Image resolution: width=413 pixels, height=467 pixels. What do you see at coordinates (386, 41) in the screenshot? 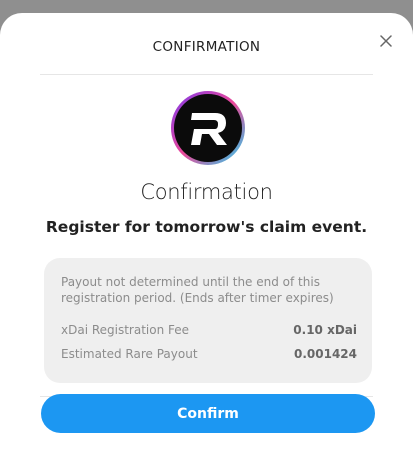
I see `close-icon` at bounding box center [386, 41].